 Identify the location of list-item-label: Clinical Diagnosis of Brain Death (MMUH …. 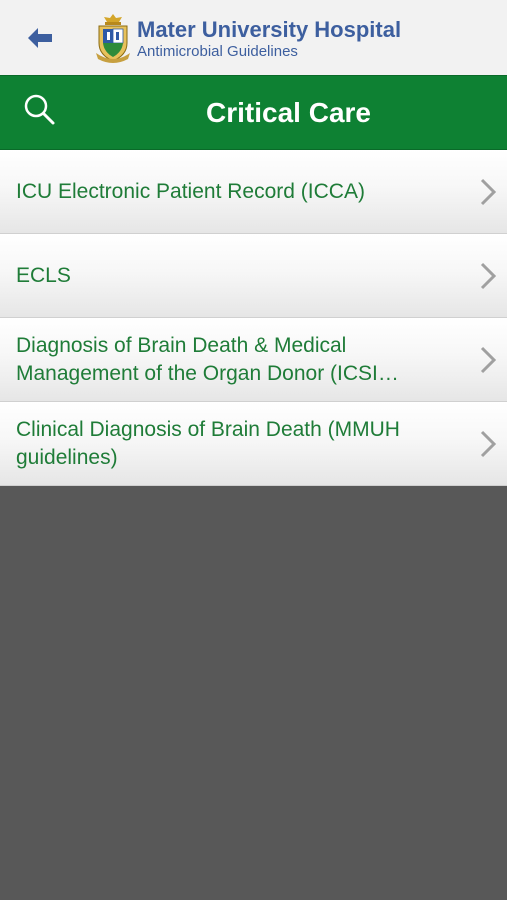
(208, 443).